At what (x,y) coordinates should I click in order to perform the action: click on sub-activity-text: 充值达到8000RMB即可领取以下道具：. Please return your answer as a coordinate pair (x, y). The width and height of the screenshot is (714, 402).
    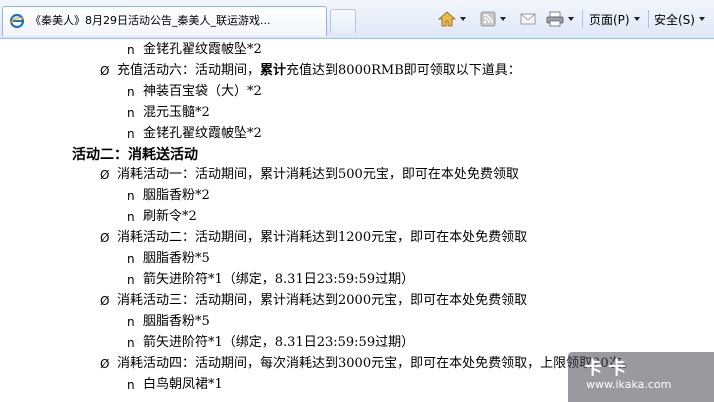
    Looking at the image, I should click on (403, 70).